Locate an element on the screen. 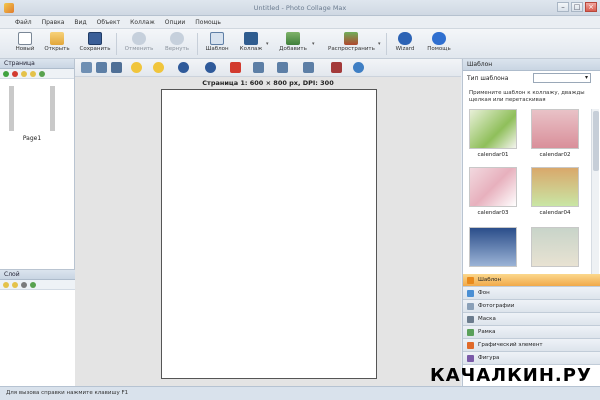 The image size is (600, 400). refresh-layers-icon is located at coordinates (33, 285).